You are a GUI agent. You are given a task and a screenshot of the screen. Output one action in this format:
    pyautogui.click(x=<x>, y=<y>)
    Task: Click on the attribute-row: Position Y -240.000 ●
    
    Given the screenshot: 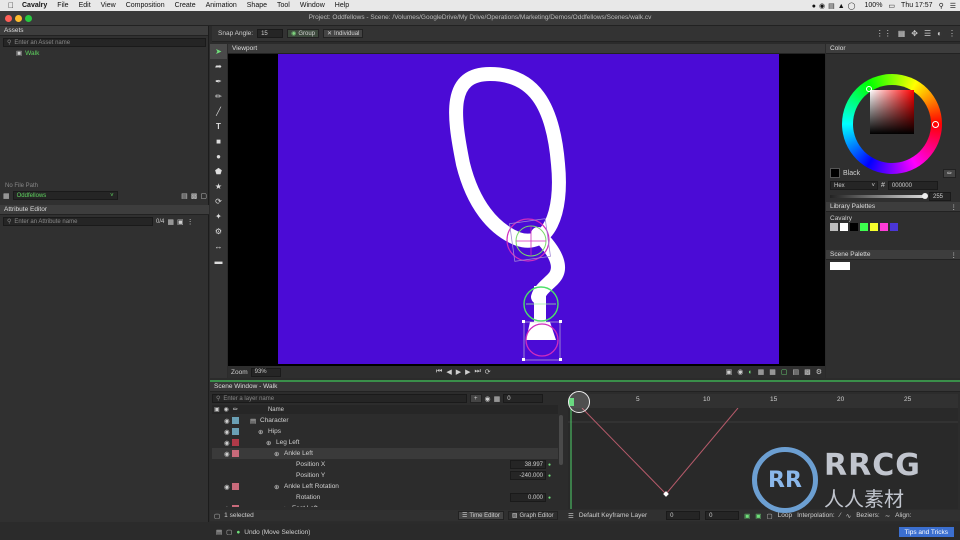 What is the action you would take?
    pyautogui.click(x=385, y=475)
    